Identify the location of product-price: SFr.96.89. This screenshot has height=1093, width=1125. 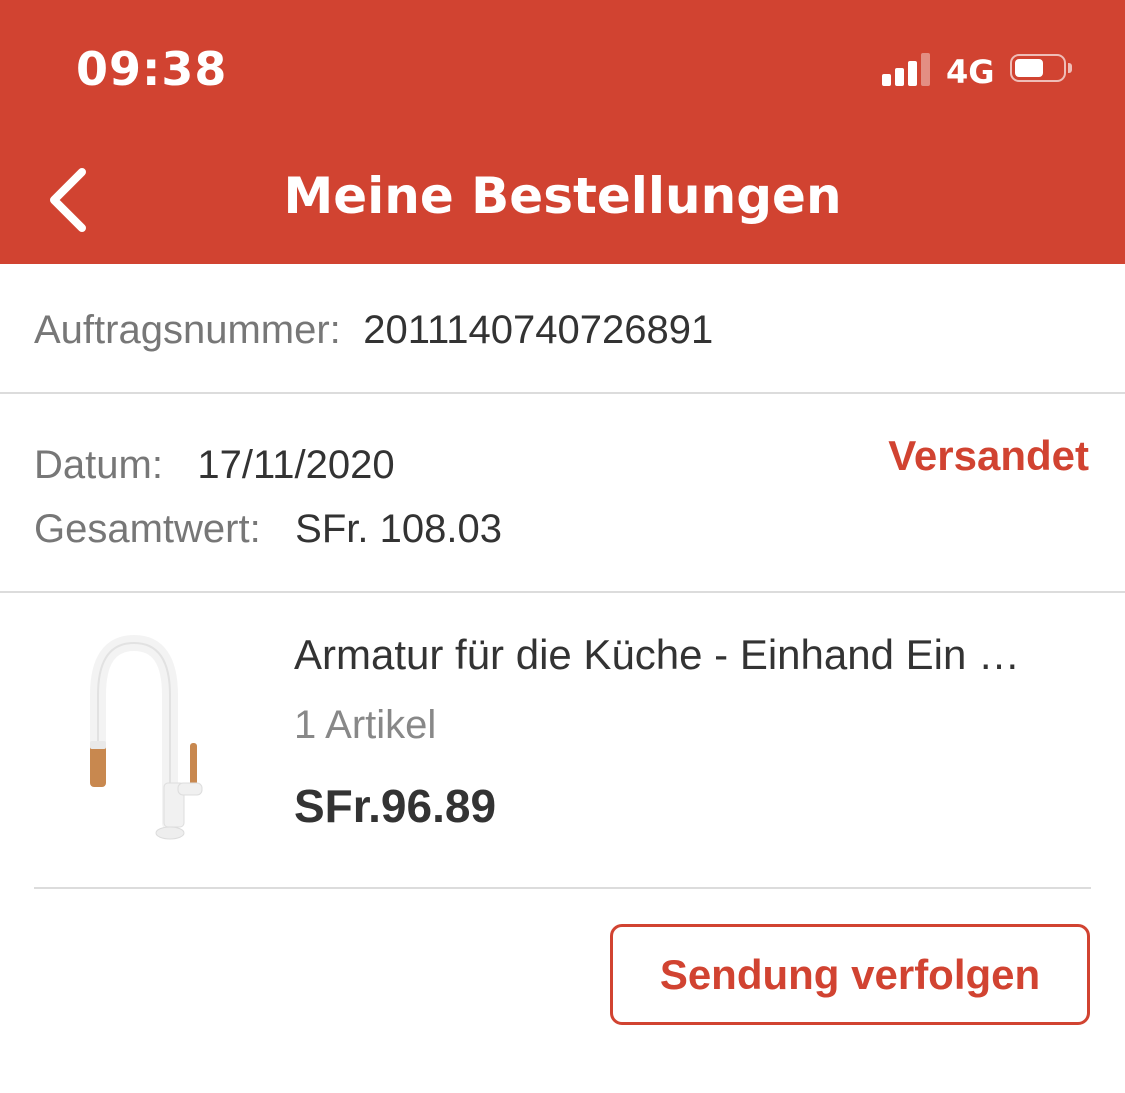
(395, 806).